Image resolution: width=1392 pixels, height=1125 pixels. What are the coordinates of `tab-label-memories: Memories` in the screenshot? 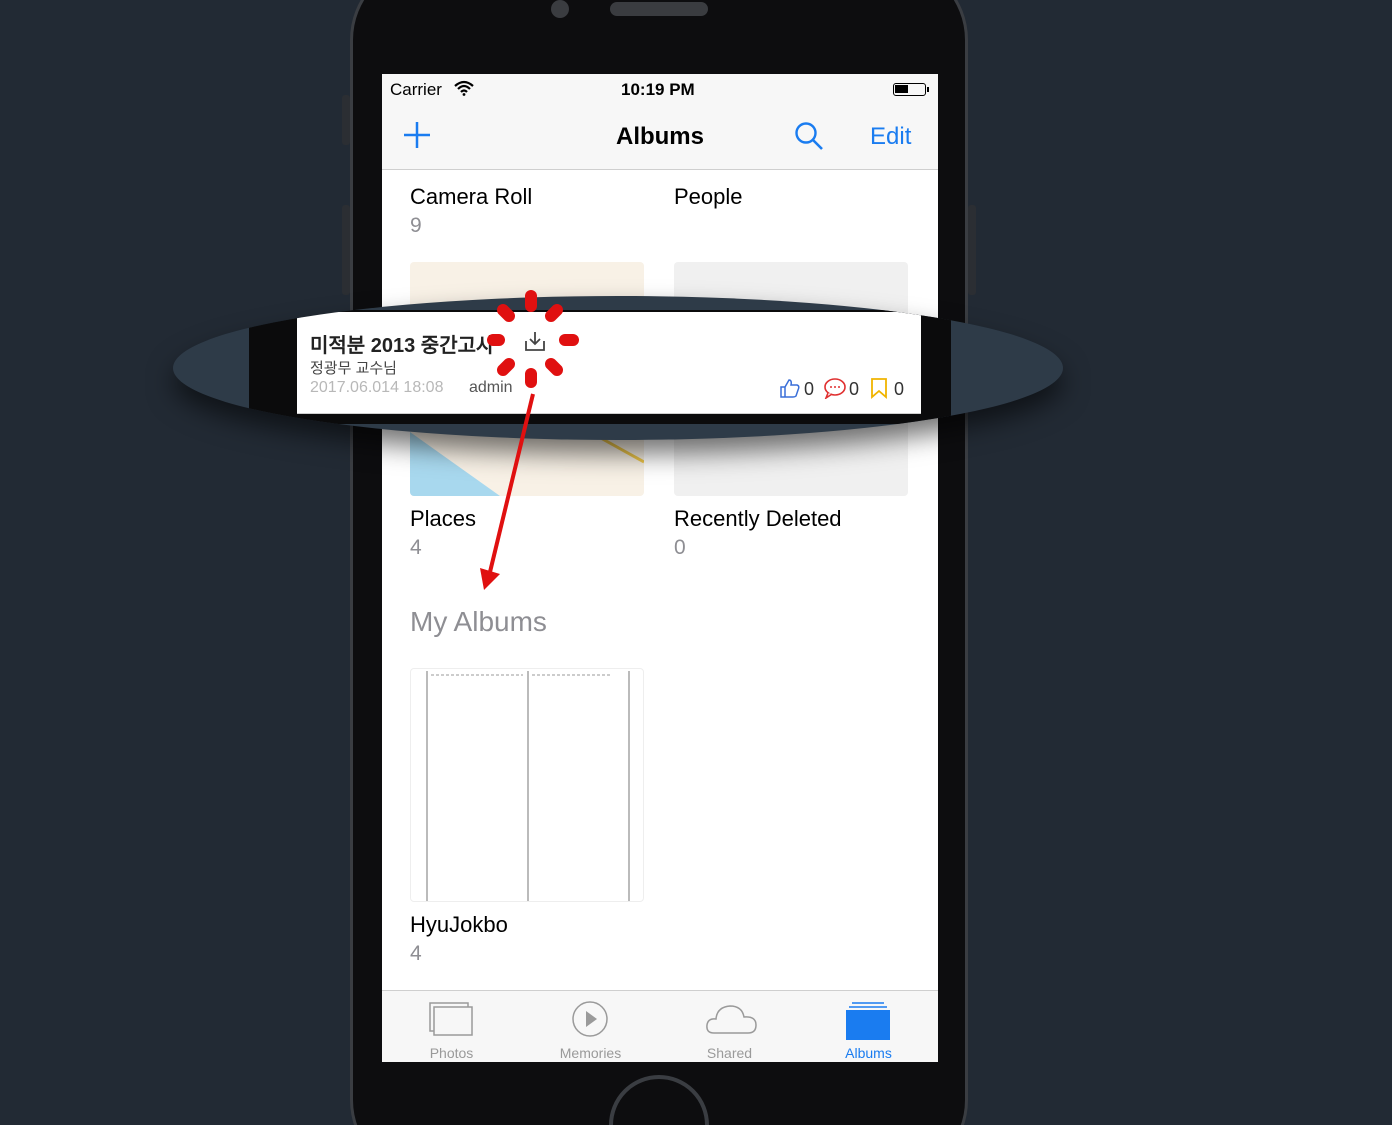 It's located at (590, 1053).